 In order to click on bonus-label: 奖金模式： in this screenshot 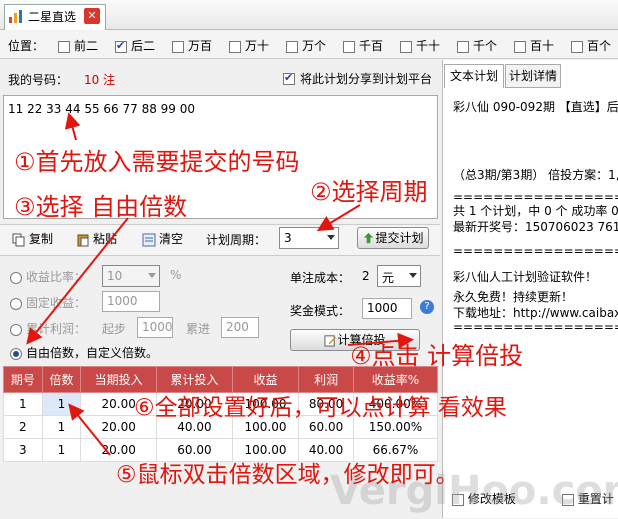, I will do `click(320, 311)`.